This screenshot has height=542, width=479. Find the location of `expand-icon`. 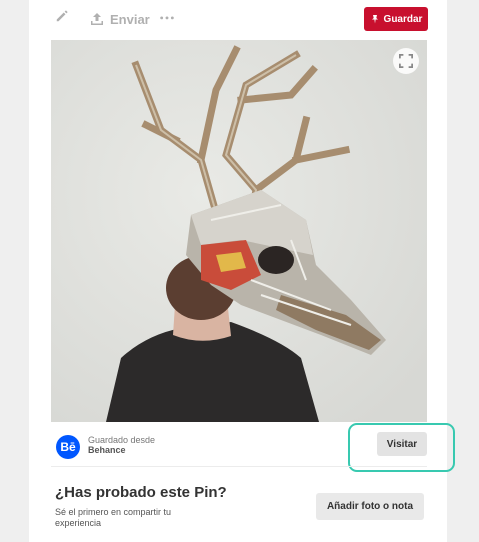

expand-icon is located at coordinates (406, 61).